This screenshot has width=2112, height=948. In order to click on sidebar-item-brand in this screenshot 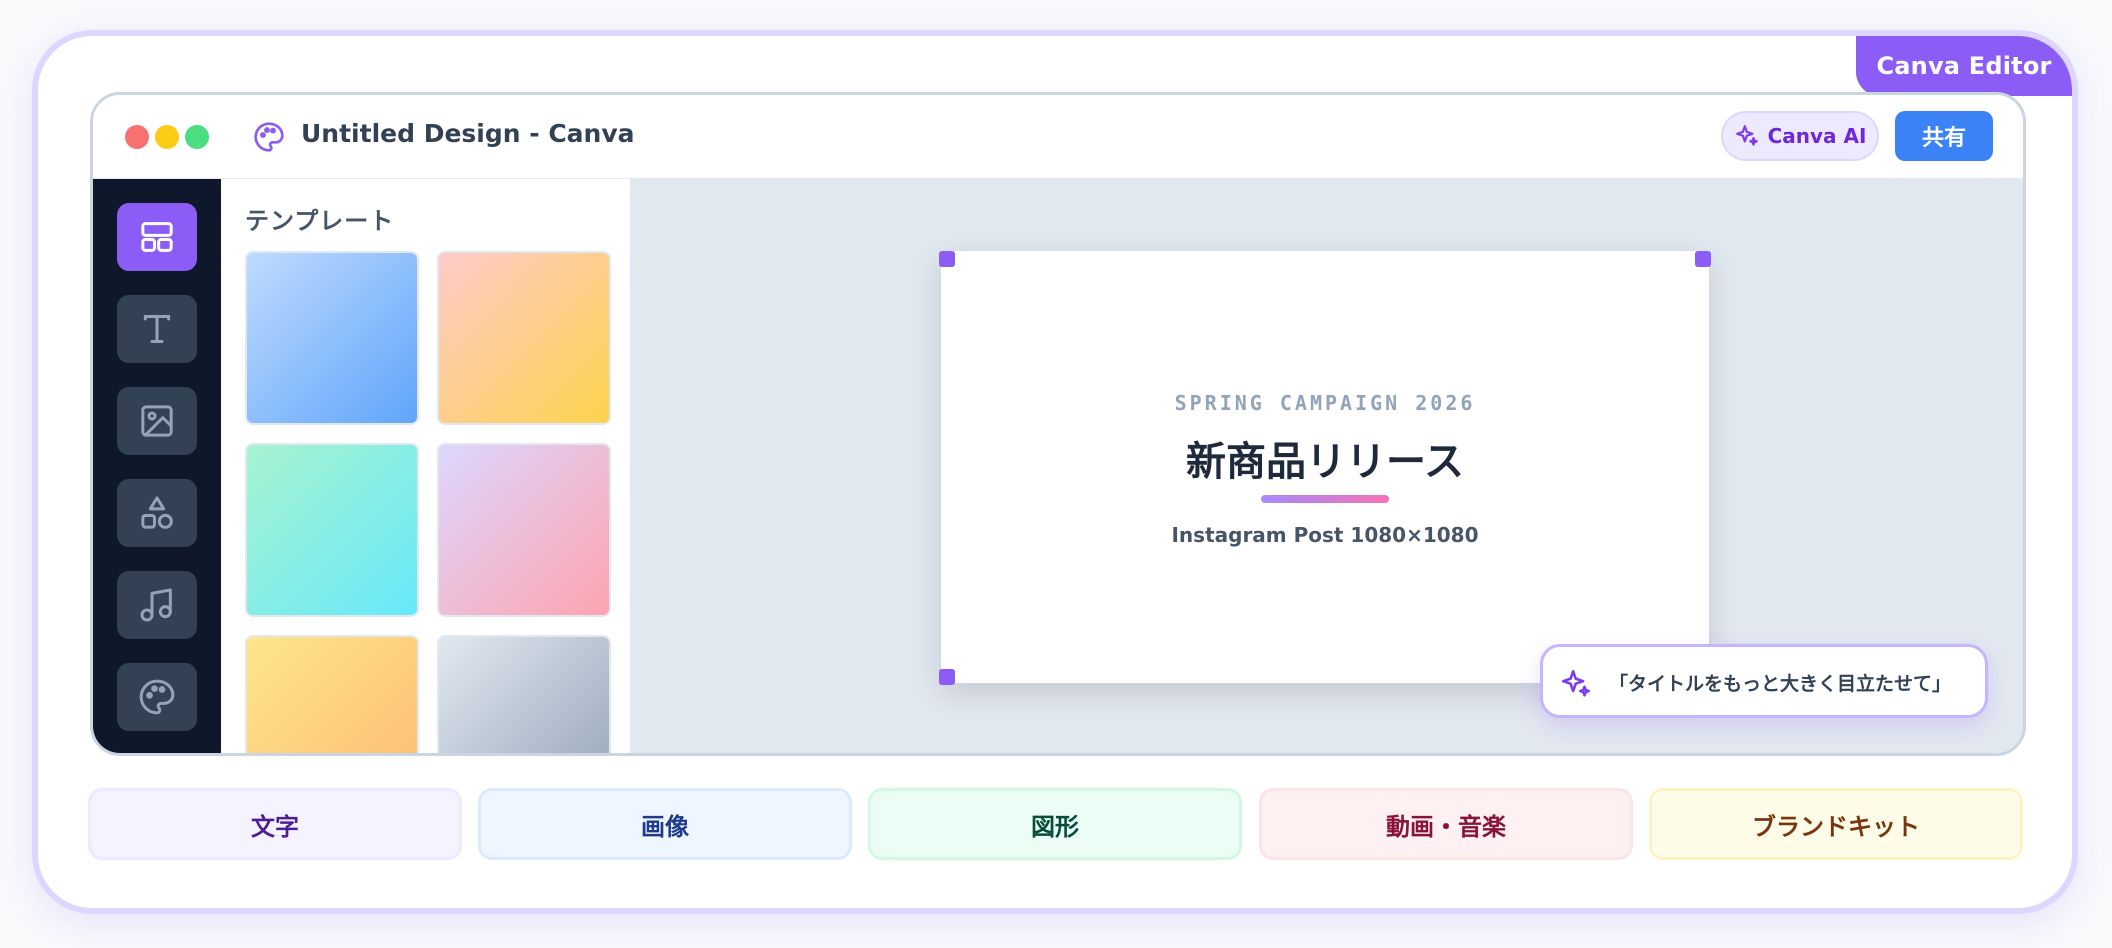, I will do `click(157, 697)`.